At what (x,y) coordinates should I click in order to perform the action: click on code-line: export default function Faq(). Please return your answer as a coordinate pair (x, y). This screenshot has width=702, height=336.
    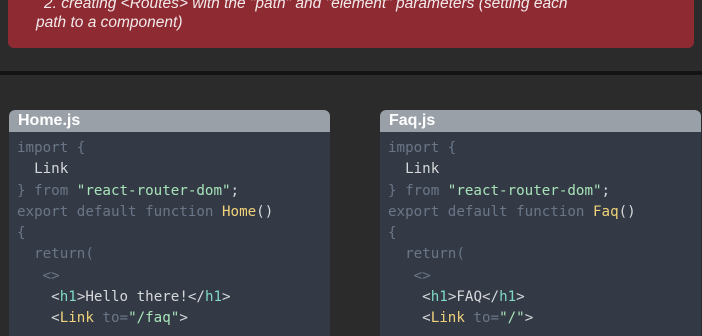
    Looking at the image, I should click on (544, 212).